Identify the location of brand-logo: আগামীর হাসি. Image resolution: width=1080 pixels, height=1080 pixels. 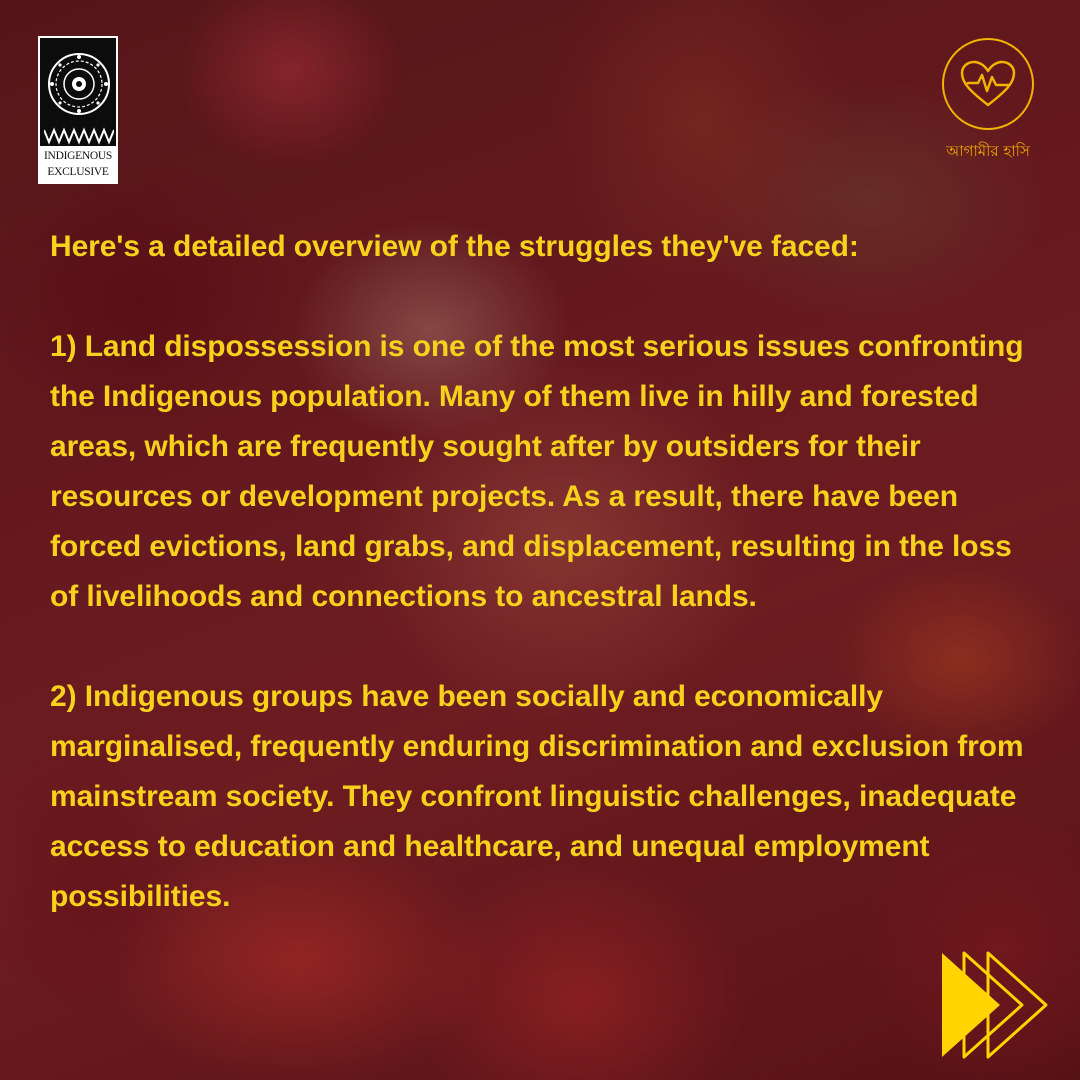
(988, 101).